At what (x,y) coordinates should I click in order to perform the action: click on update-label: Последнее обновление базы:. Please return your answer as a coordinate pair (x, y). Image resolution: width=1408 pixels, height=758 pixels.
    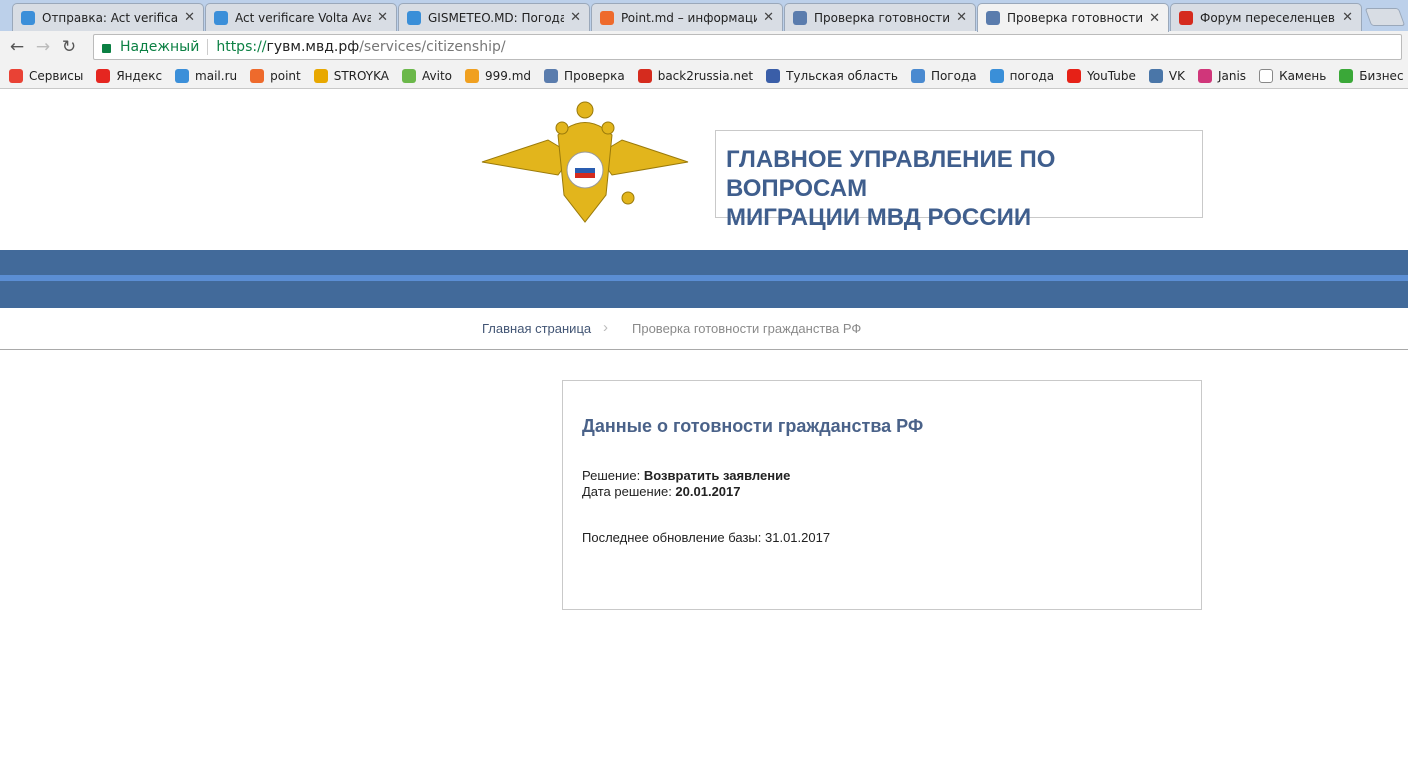
    Looking at the image, I should click on (673, 537).